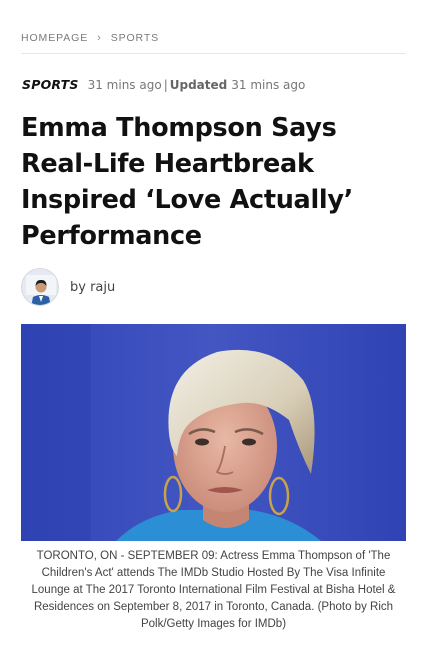 The width and height of the screenshot is (425, 668). I want to click on breadcrumb: HOMEPAGE › SPORTS, so click(213, 43).